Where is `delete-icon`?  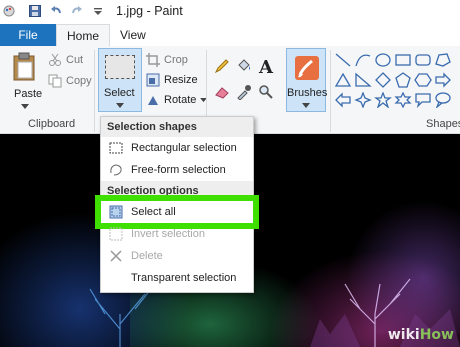
delete-icon is located at coordinates (116, 256).